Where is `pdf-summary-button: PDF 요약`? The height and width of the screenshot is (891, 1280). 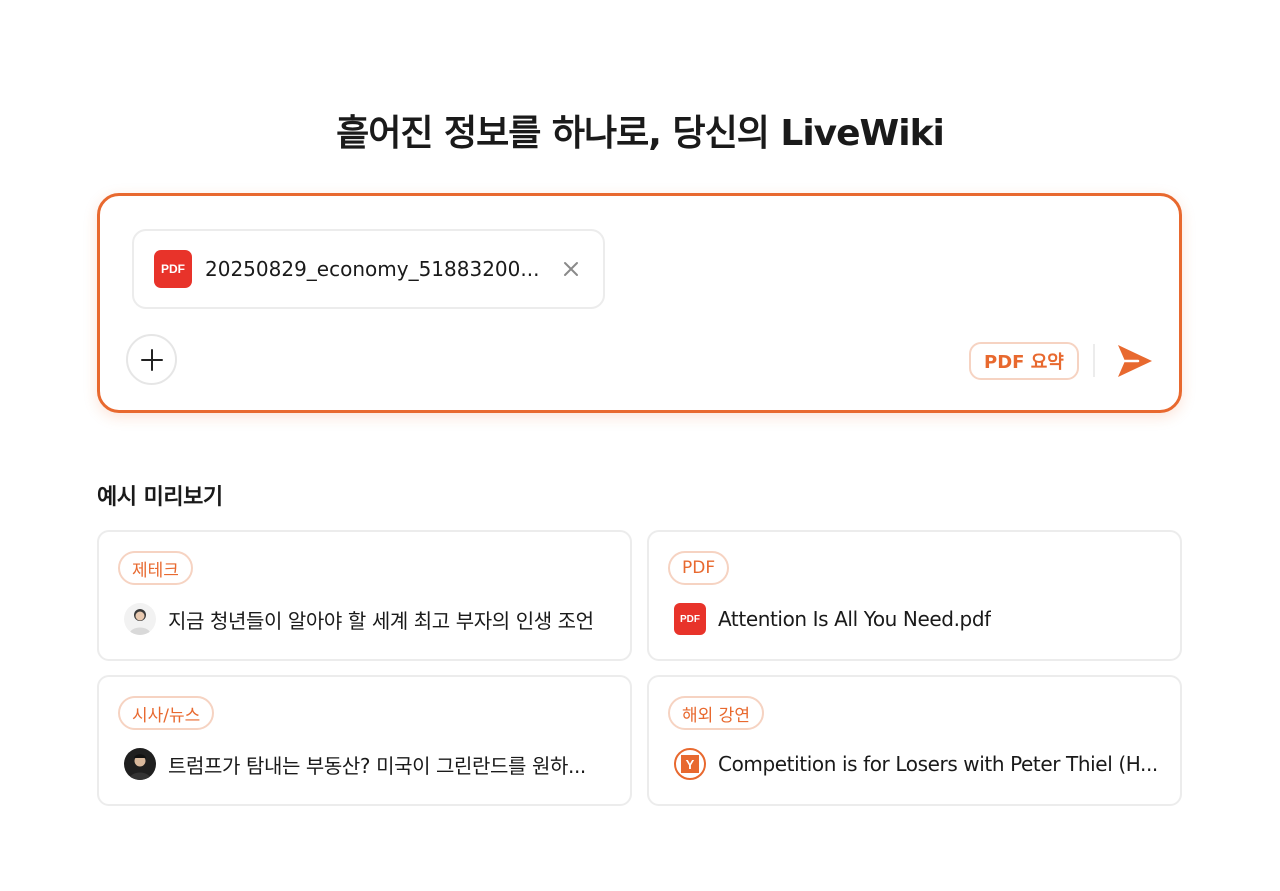
pdf-summary-button: PDF 요약 is located at coordinates (1024, 361).